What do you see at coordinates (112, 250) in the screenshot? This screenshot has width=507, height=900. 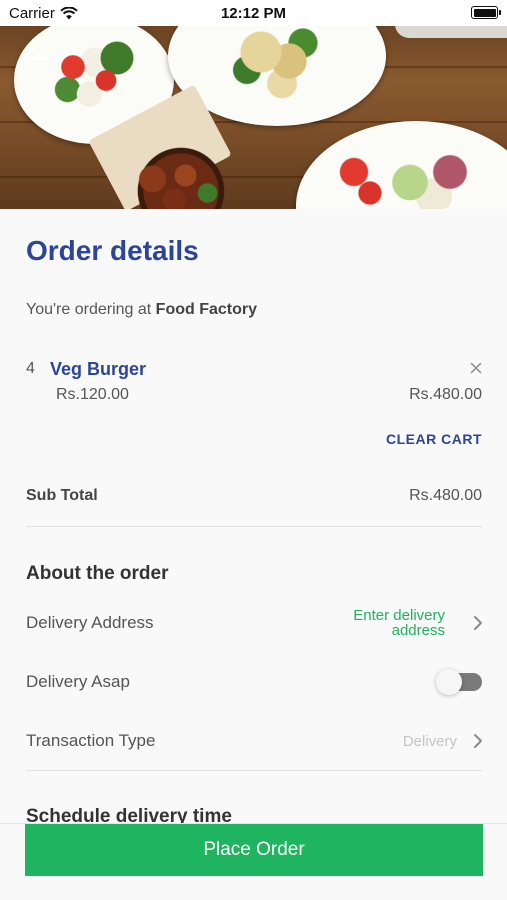 I see `page-title: Order details` at bounding box center [112, 250].